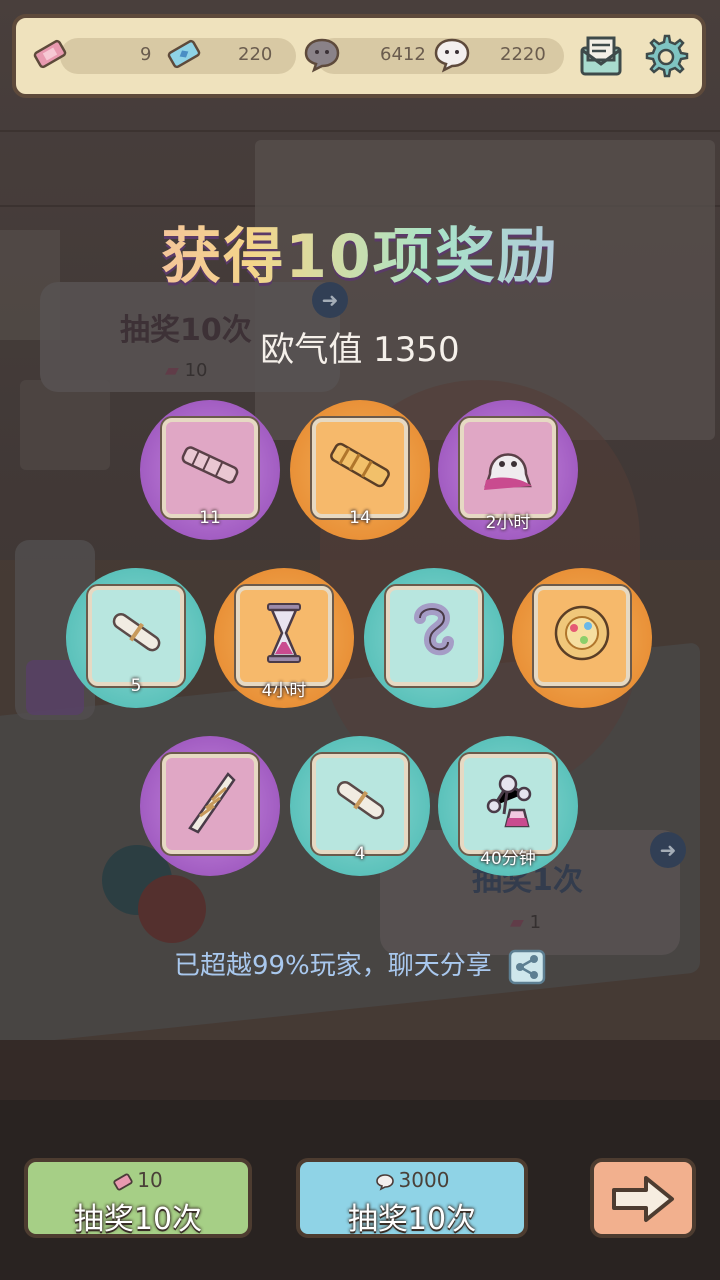 This screenshot has height=1280, width=720. What do you see at coordinates (255, 54) in the screenshot?
I see `blue-ticket-count: 220` at bounding box center [255, 54].